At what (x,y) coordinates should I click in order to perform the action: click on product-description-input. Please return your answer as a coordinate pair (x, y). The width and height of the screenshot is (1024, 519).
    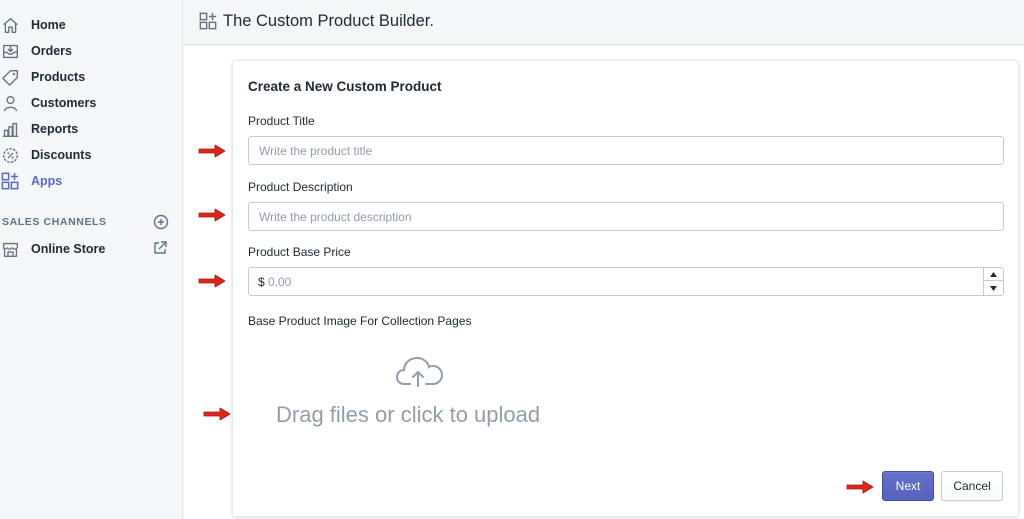
    Looking at the image, I should click on (626, 216).